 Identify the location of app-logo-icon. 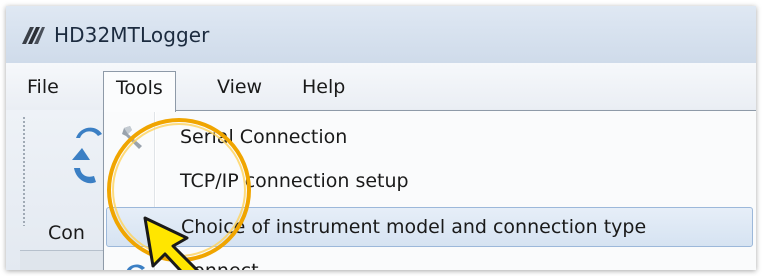
(33, 35).